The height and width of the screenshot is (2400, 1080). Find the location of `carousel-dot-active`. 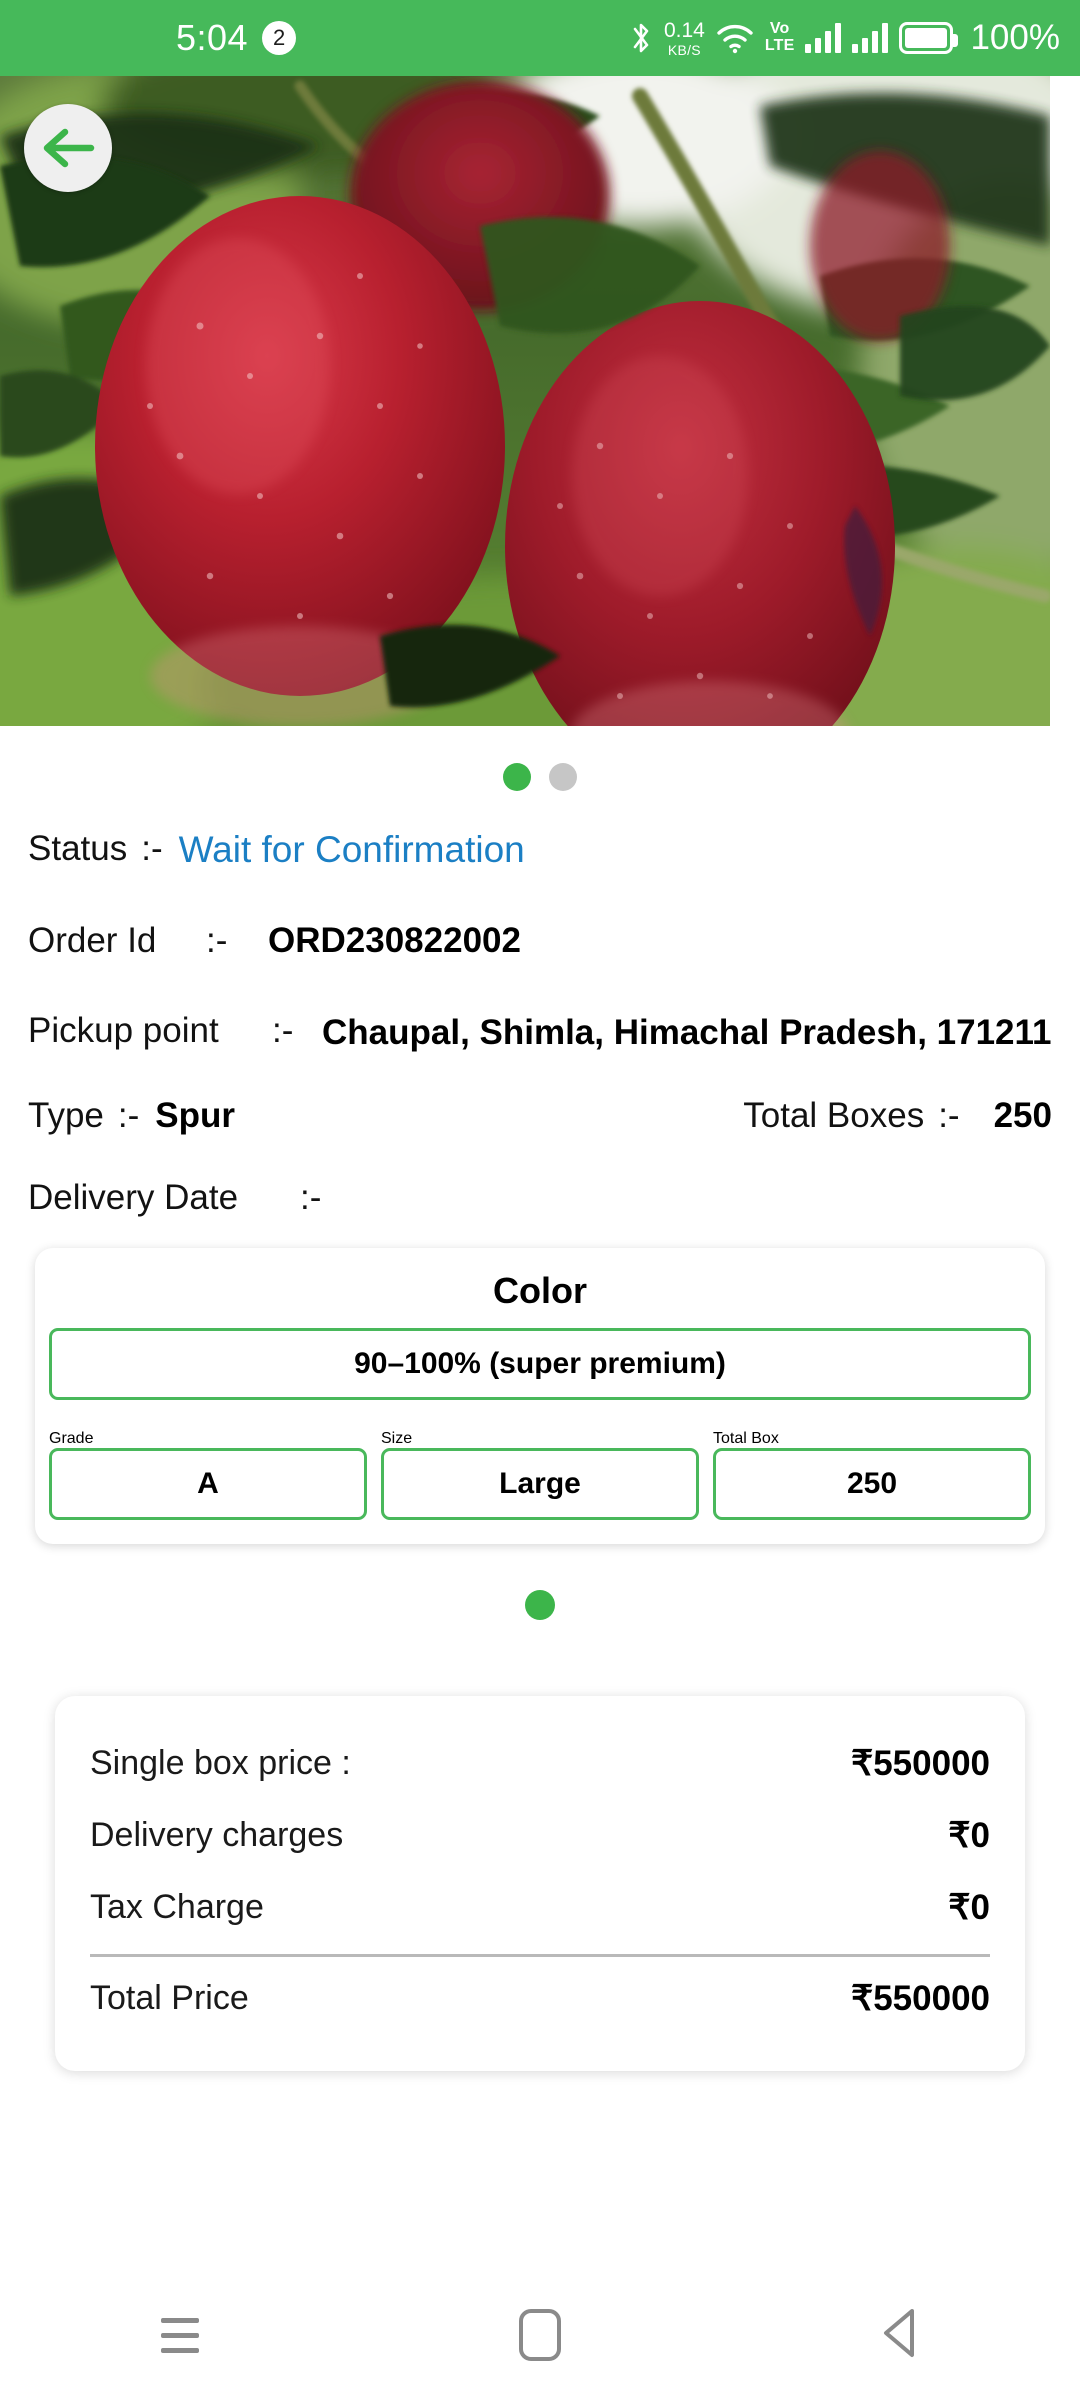

carousel-dot-active is located at coordinates (517, 777).